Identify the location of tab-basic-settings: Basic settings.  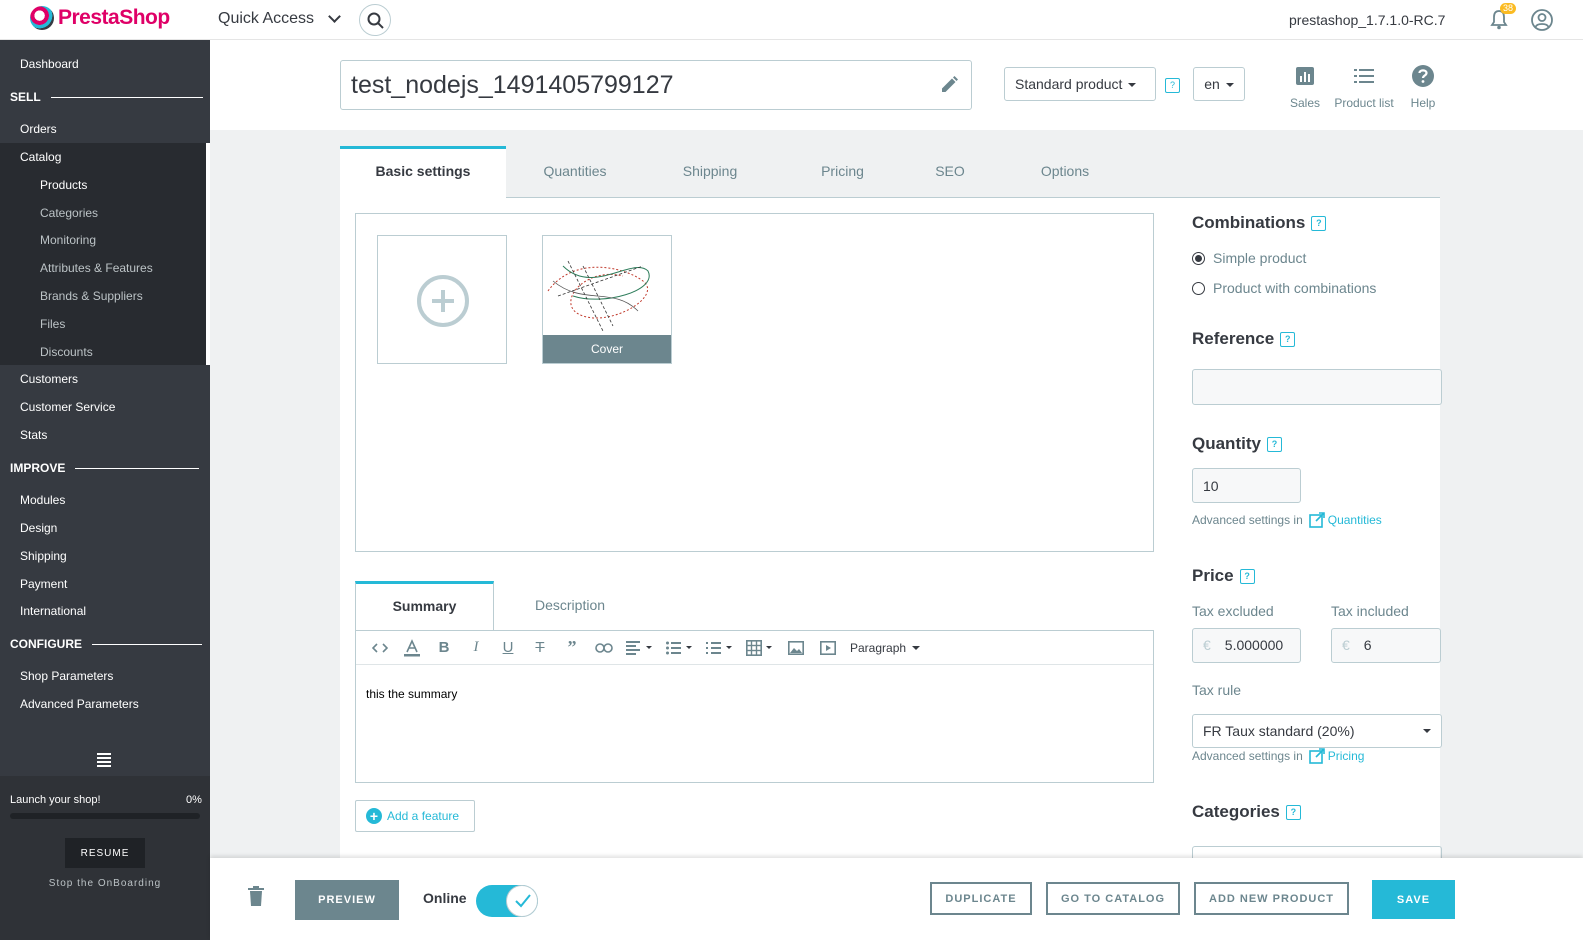
(423, 172).